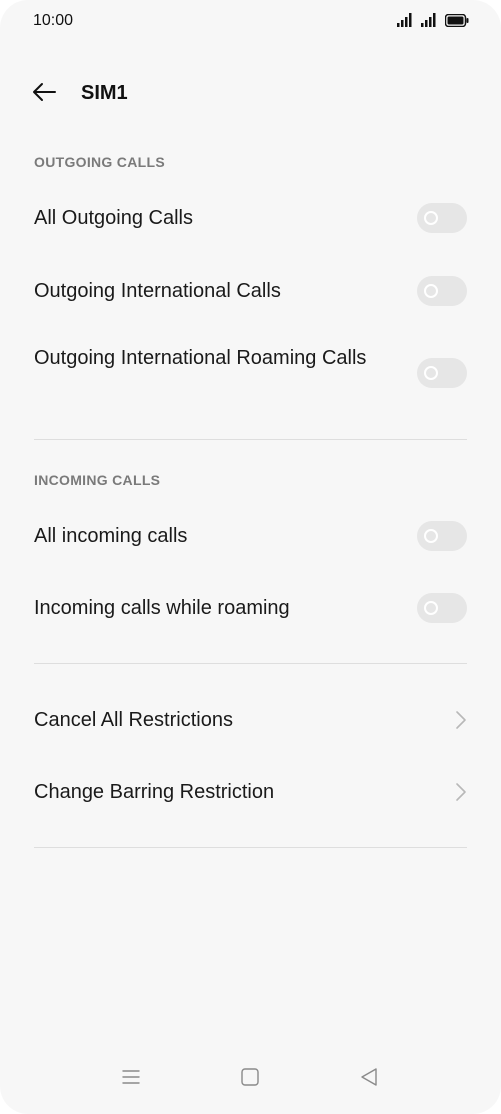 This screenshot has height=1114, width=501. I want to click on home-button, so click(250, 1079).